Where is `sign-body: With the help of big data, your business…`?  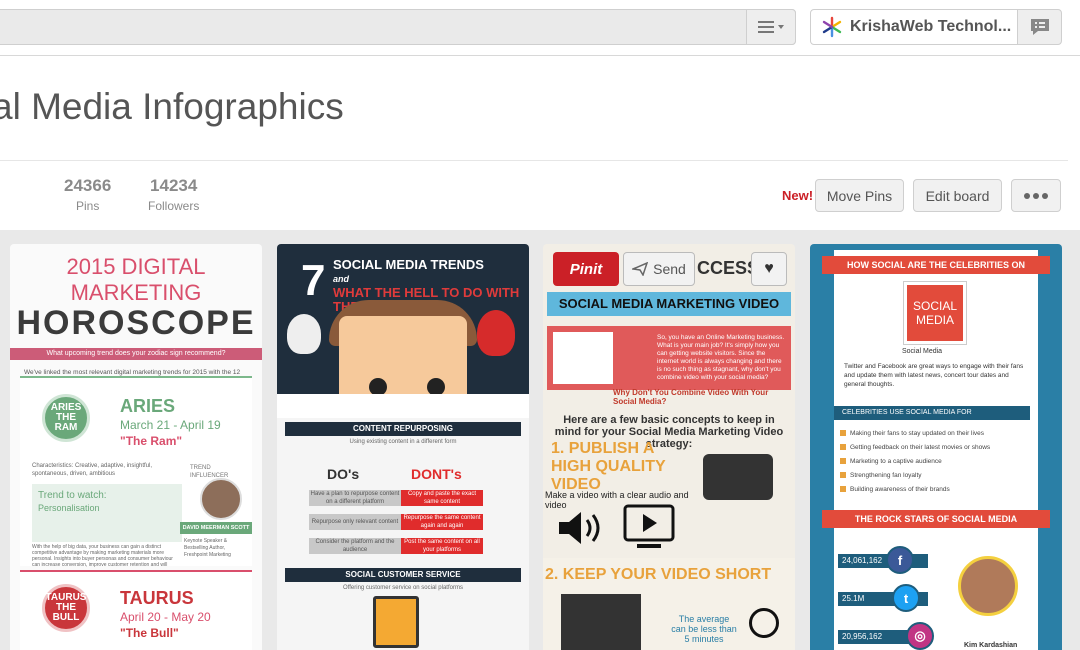 sign-body: With the help of big data, your business… is located at coordinates (102, 556).